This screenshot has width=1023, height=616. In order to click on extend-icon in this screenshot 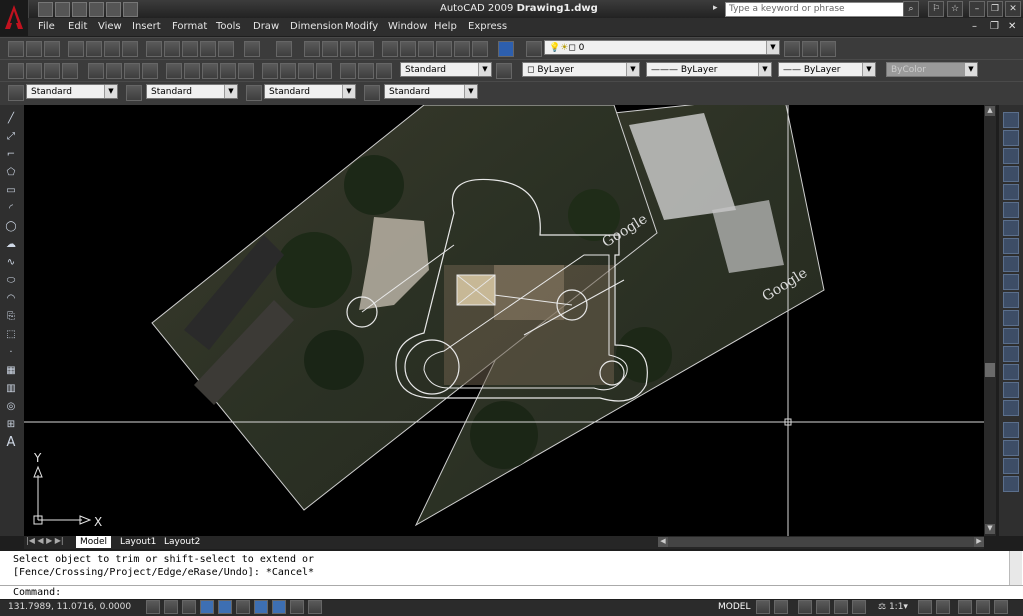, I will do `click(1011, 300)`.